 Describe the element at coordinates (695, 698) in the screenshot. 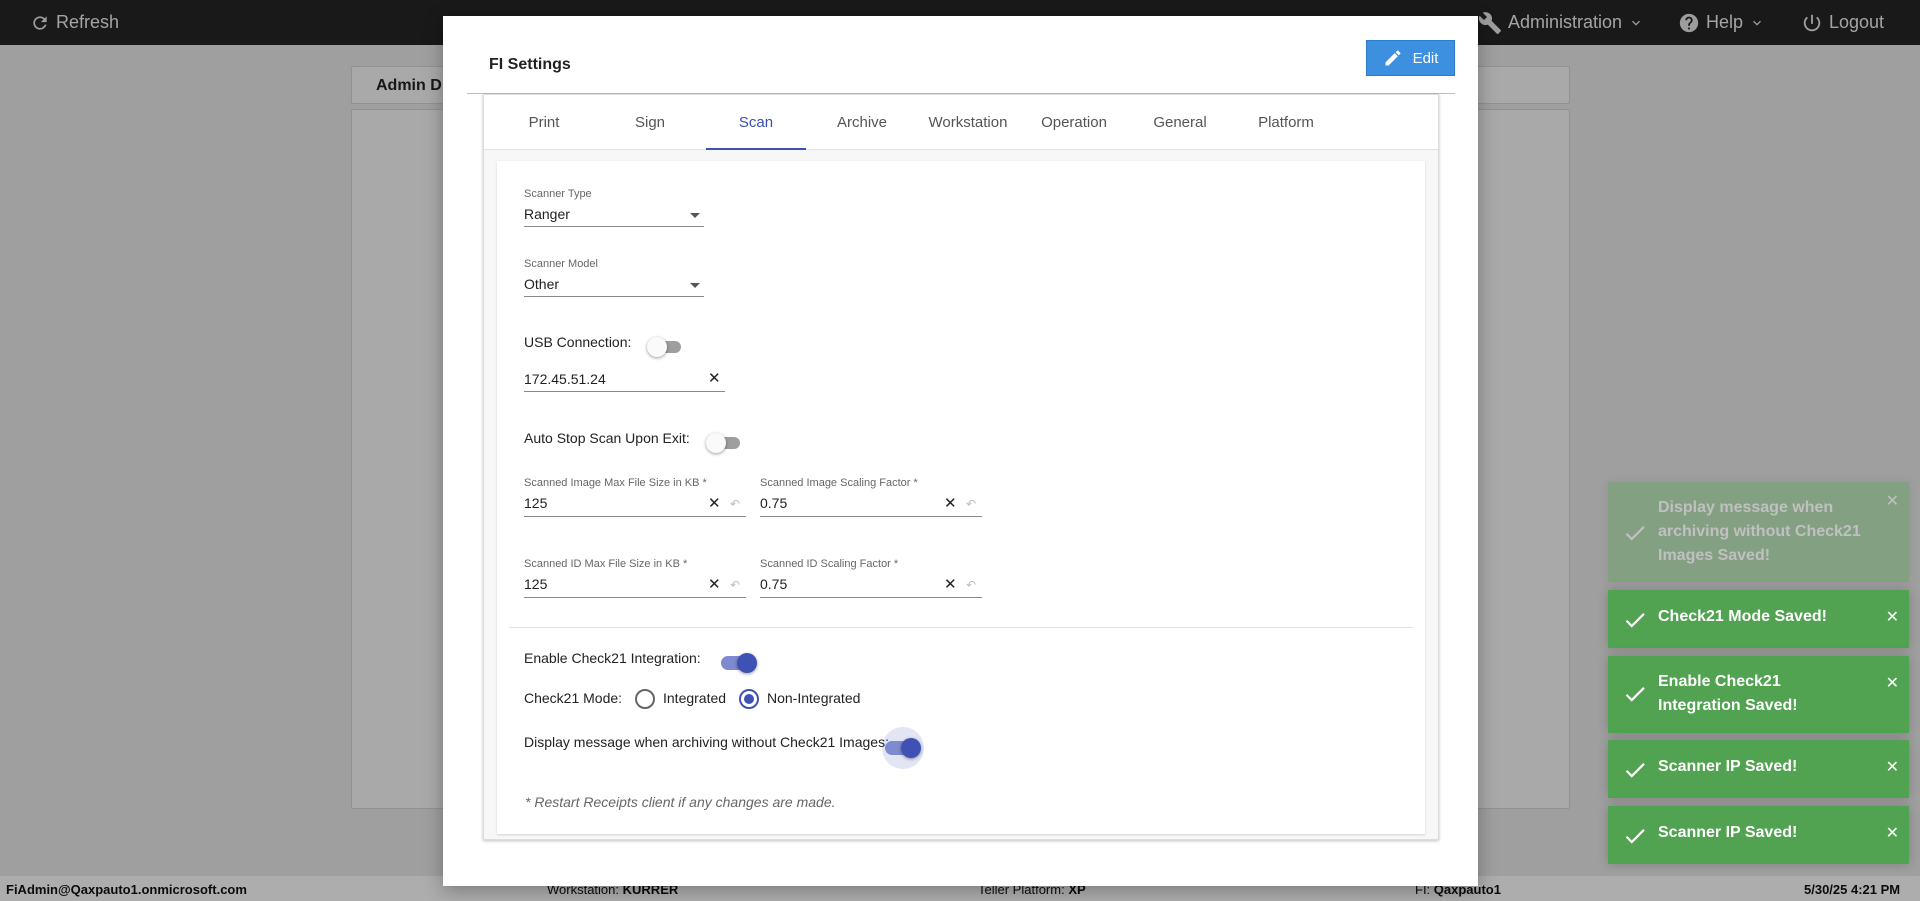

I see `check21-mode-integrated-label: Integrated` at that location.